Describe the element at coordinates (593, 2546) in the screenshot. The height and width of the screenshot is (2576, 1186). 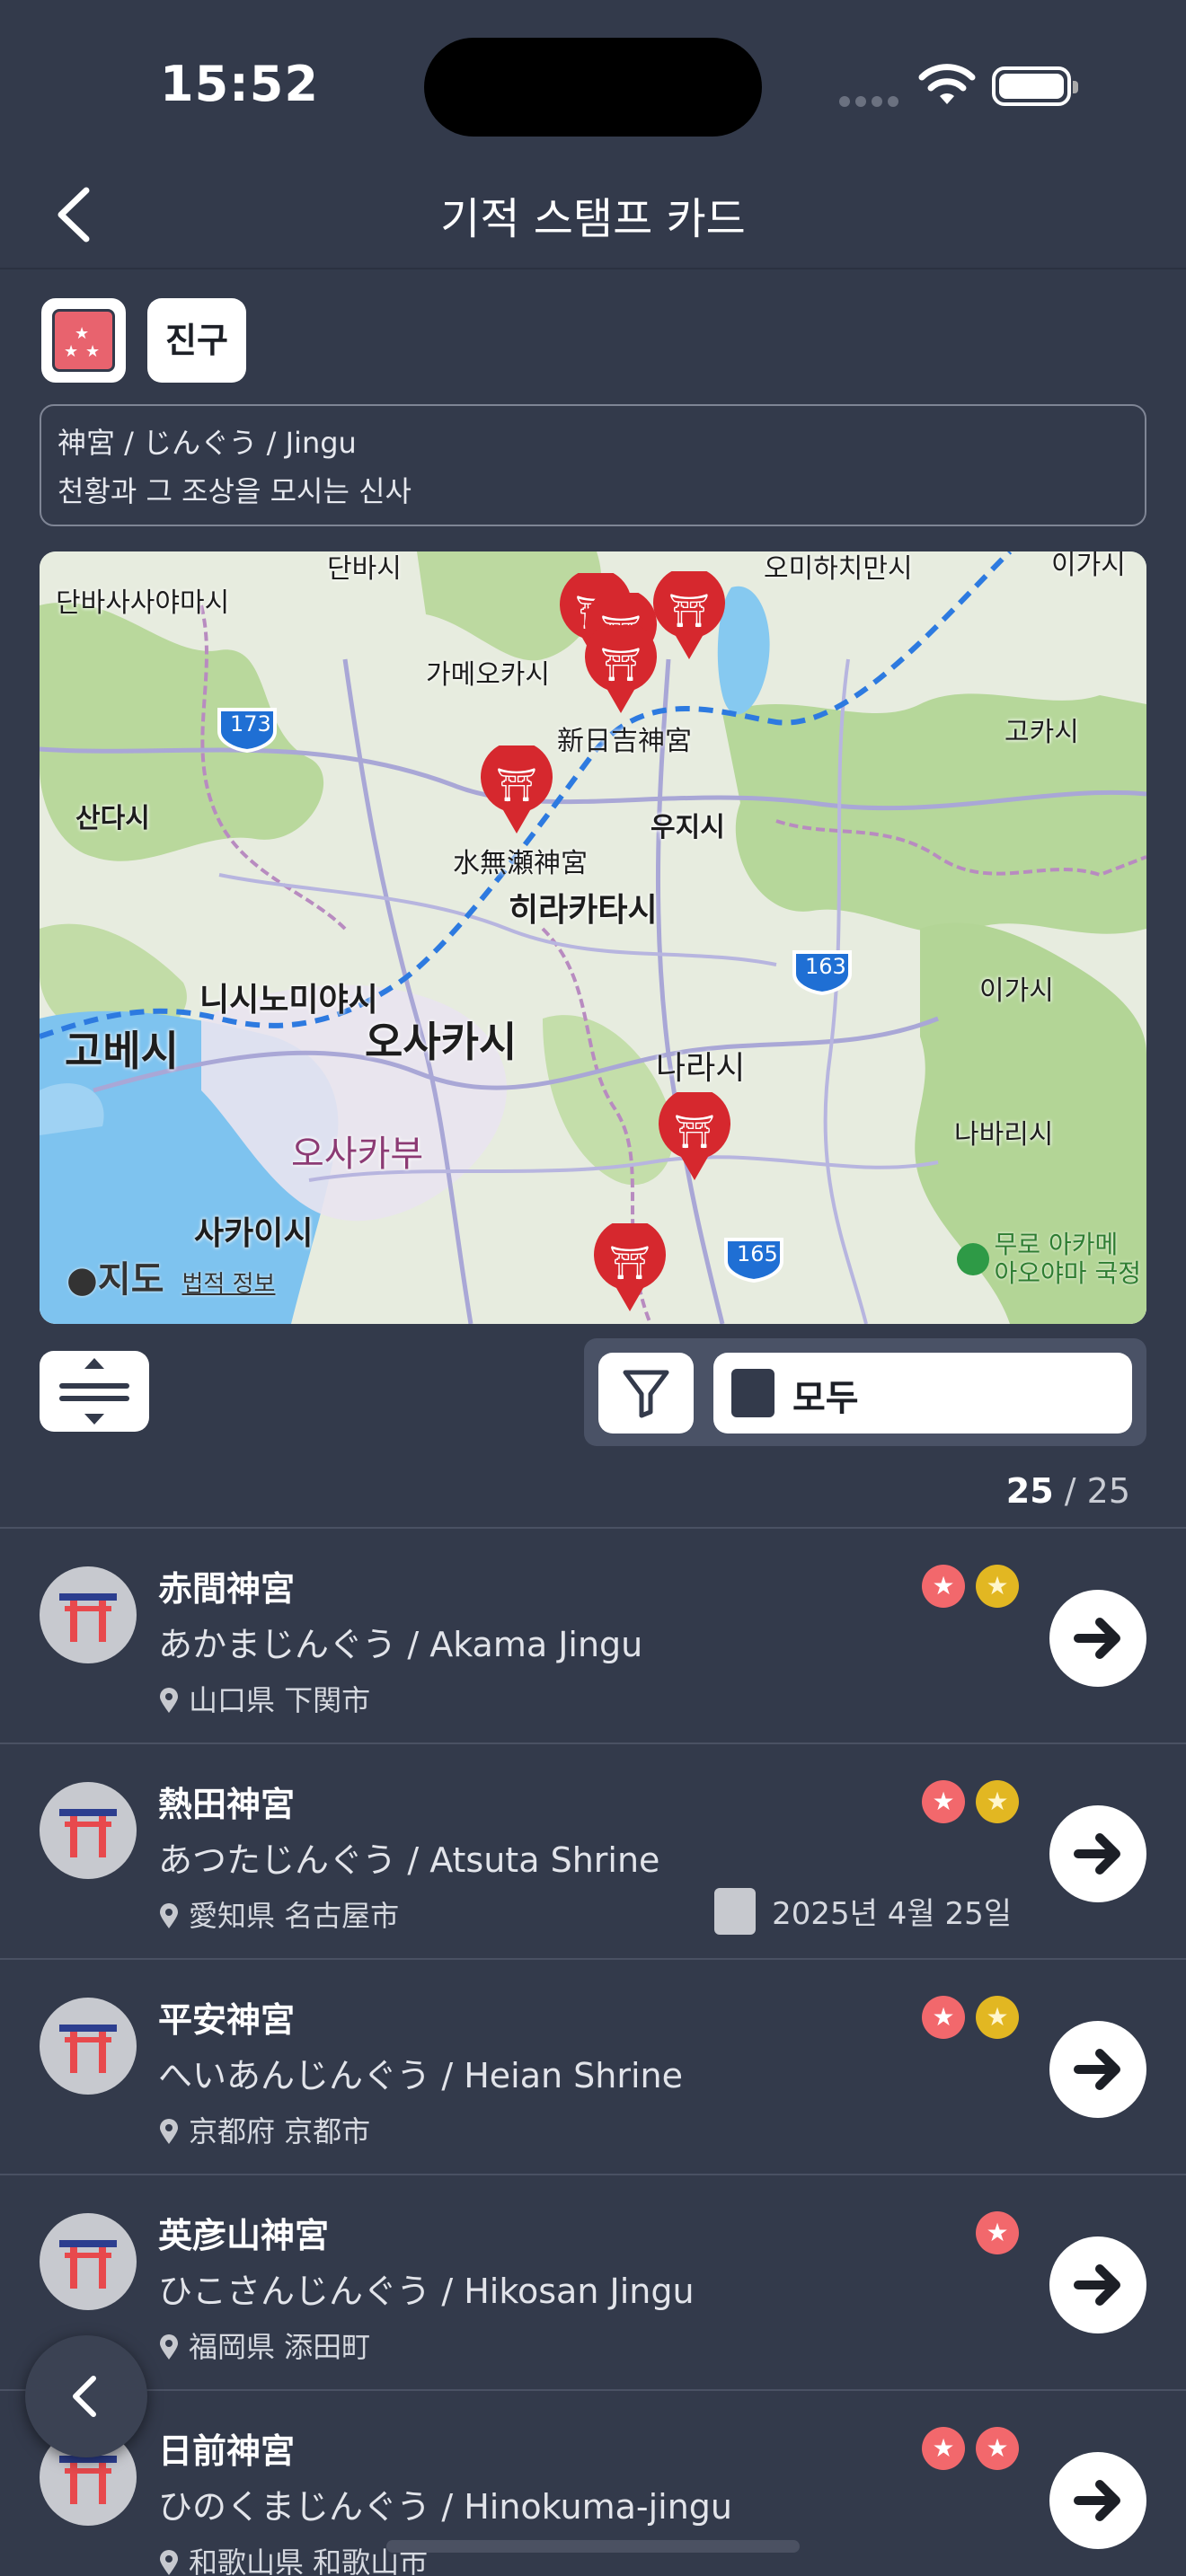
I see `home-indicator` at that location.